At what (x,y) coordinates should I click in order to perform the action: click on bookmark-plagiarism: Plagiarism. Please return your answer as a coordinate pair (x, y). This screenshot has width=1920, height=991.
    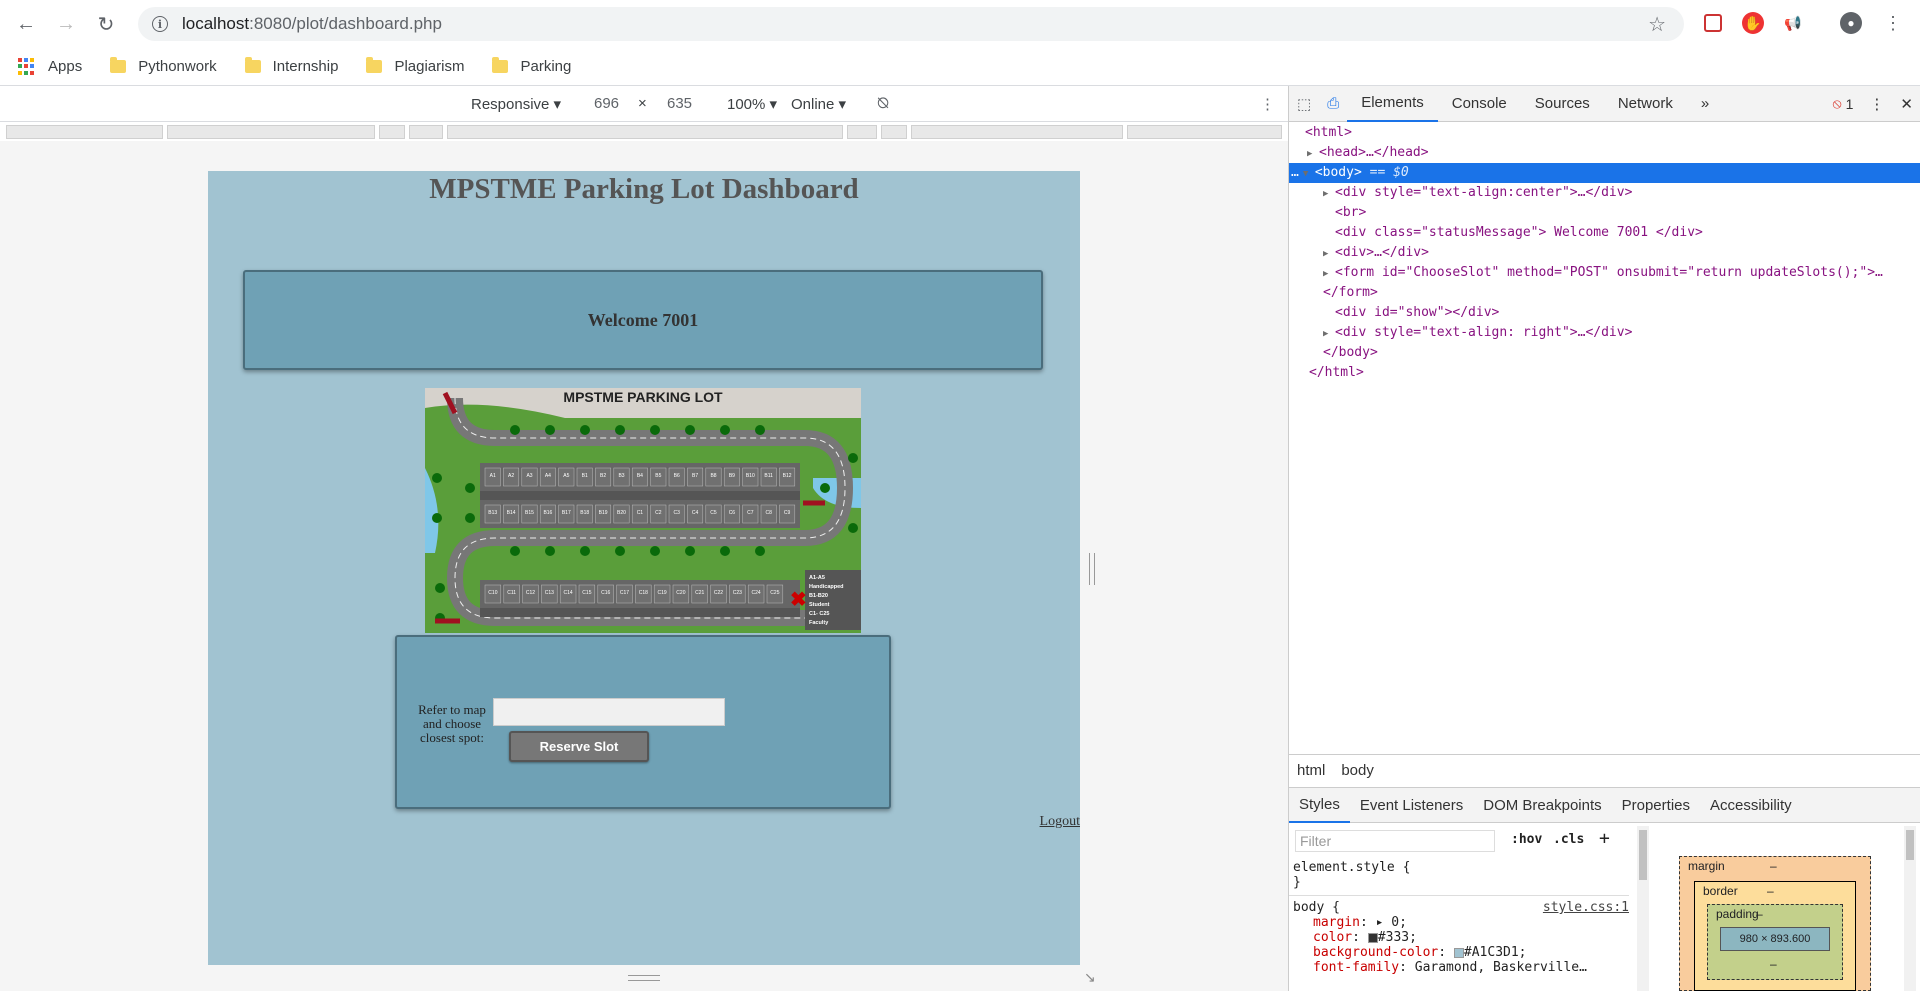
    Looking at the image, I should click on (415, 66).